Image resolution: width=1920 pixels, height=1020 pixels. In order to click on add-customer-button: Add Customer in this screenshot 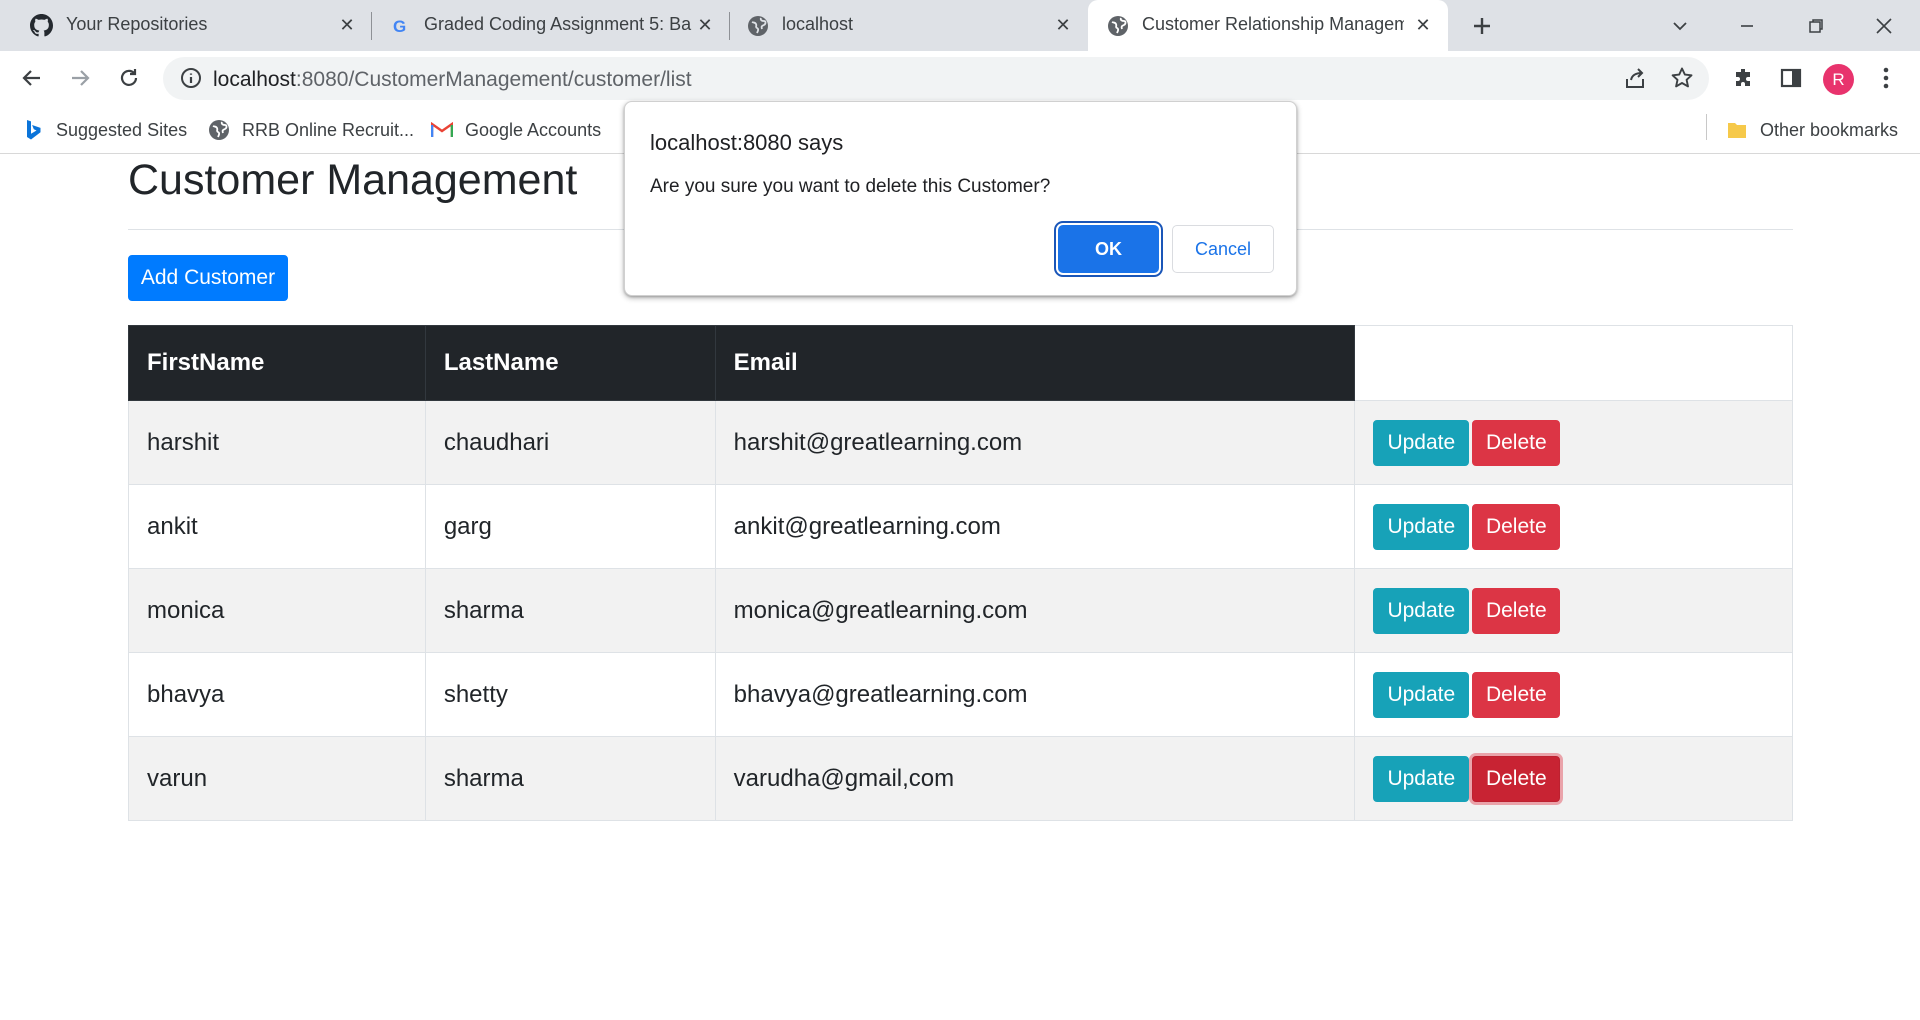, I will do `click(208, 278)`.